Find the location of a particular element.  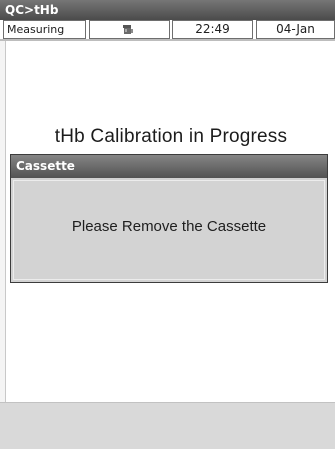

date-status: 04-Jan is located at coordinates (295, 29).